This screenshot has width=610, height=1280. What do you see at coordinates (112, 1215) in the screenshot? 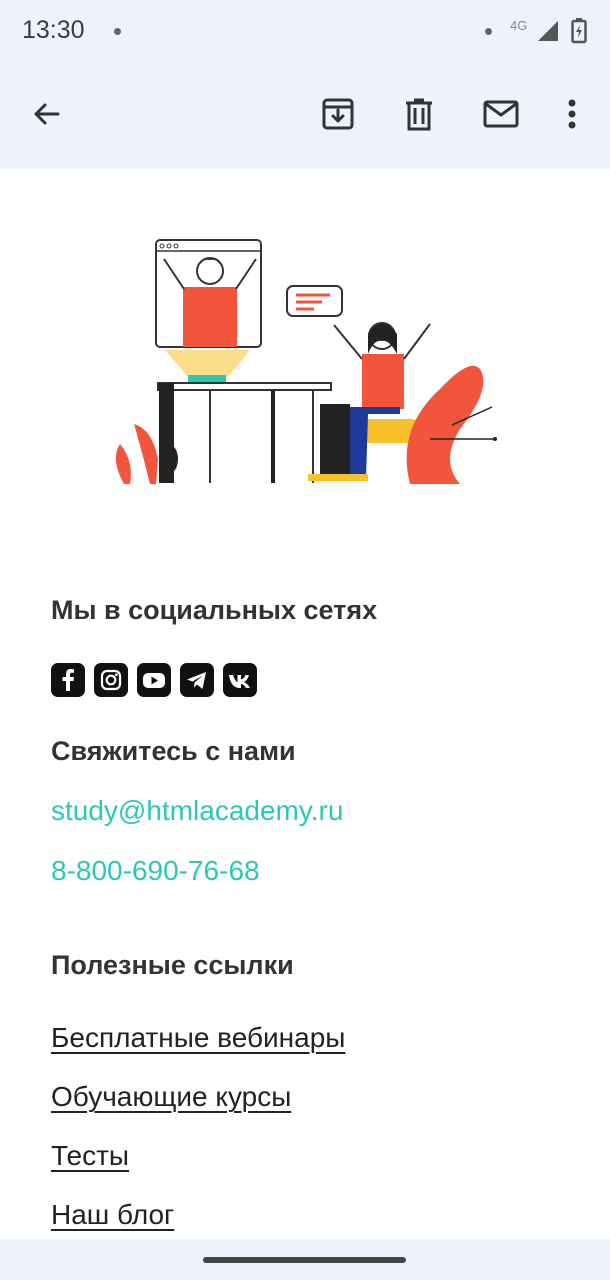
I see `link-blog: Наш блог` at bounding box center [112, 1215].